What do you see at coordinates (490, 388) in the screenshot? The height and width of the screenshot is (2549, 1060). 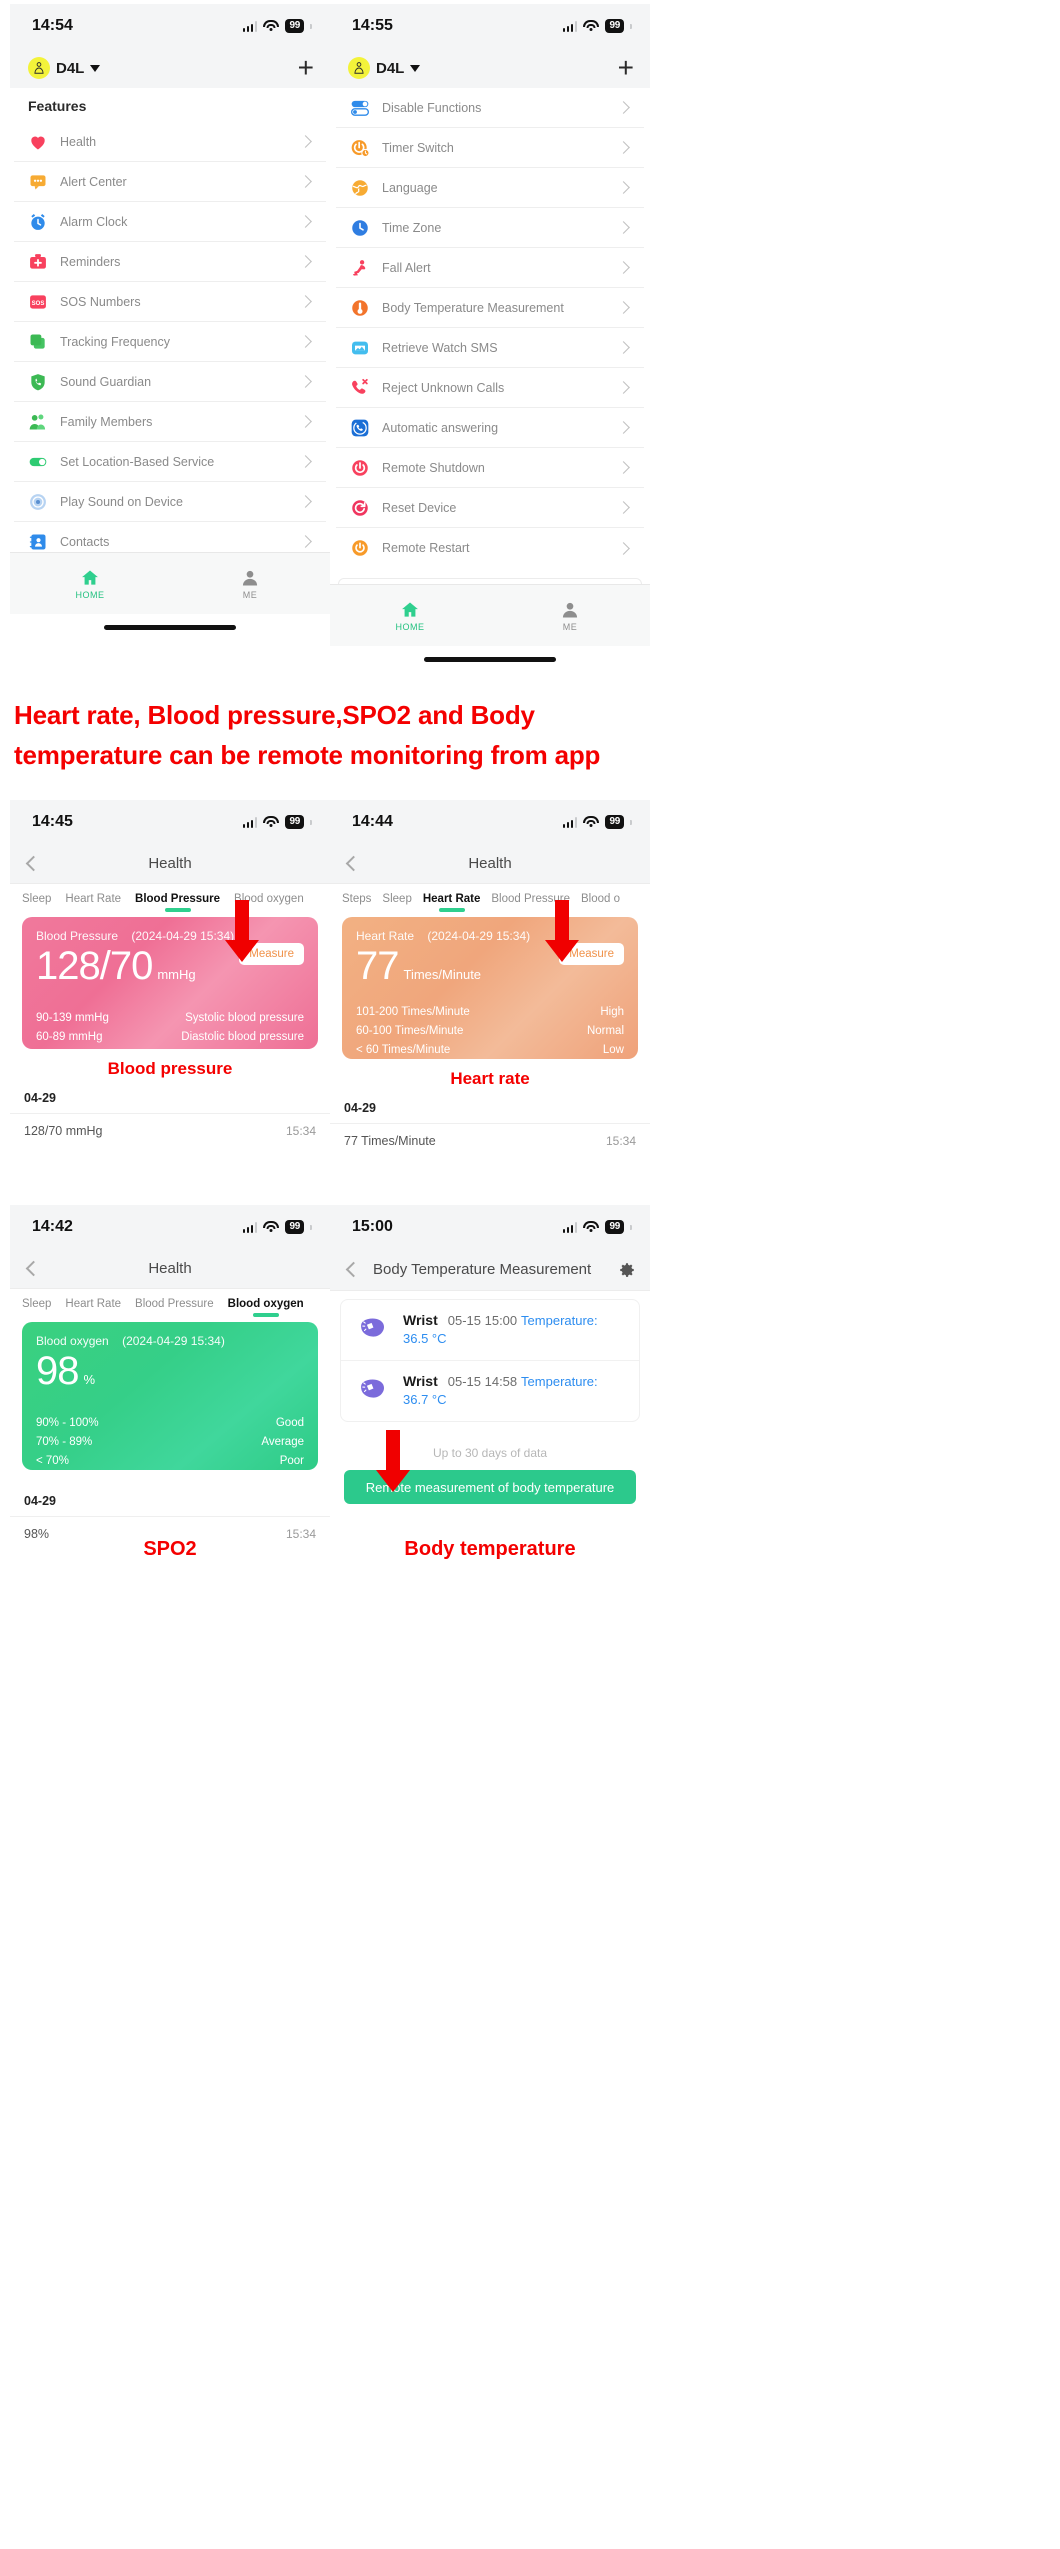 I see `list-item: Reject Unknown Calls` at bounding box center [490, 388].